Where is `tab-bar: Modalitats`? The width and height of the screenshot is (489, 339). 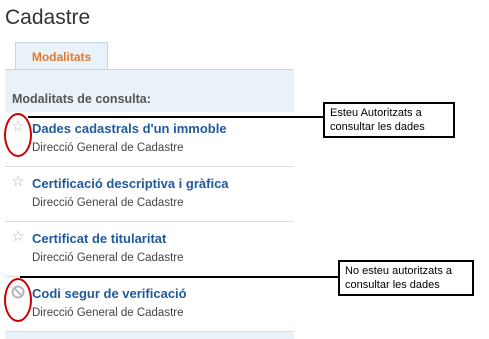 tab-bar: Modalitats is located at coordinates (150, 56).